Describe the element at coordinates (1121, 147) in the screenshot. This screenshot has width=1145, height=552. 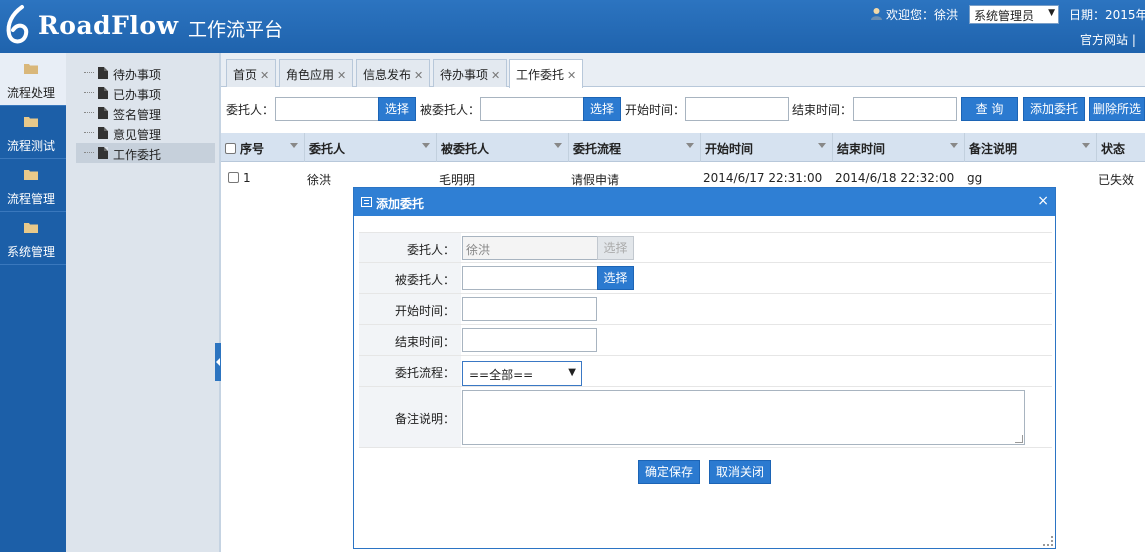
I see `column-header-status: 状态` at that location.